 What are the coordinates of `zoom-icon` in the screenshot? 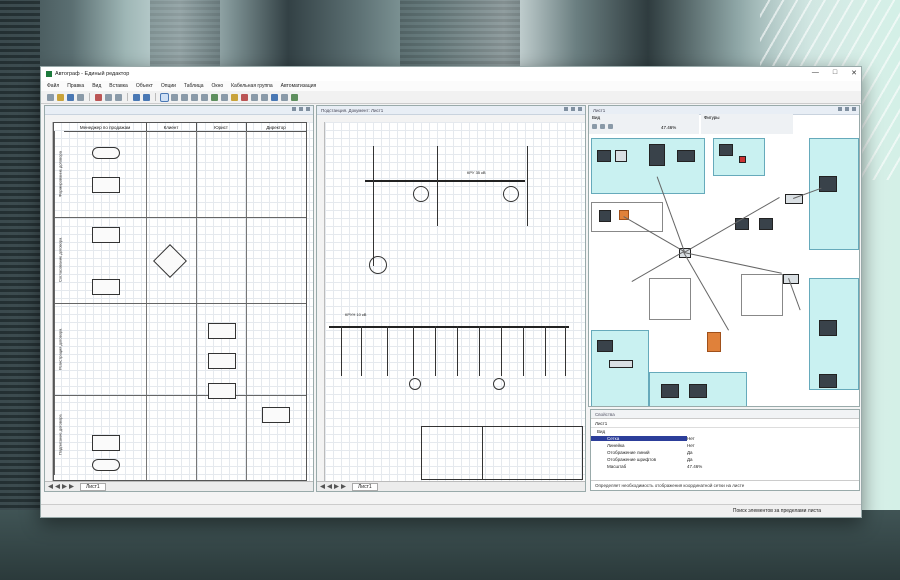 It's located at (214, 97).